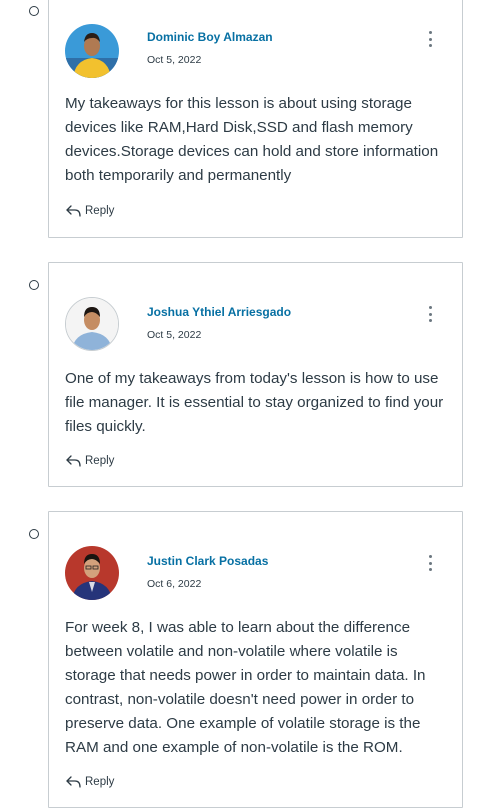 Image resolution: width=477 pixels, height=812 pixels. I want to click on author-name: Dominic Boy Almazan, so click(210, 37).